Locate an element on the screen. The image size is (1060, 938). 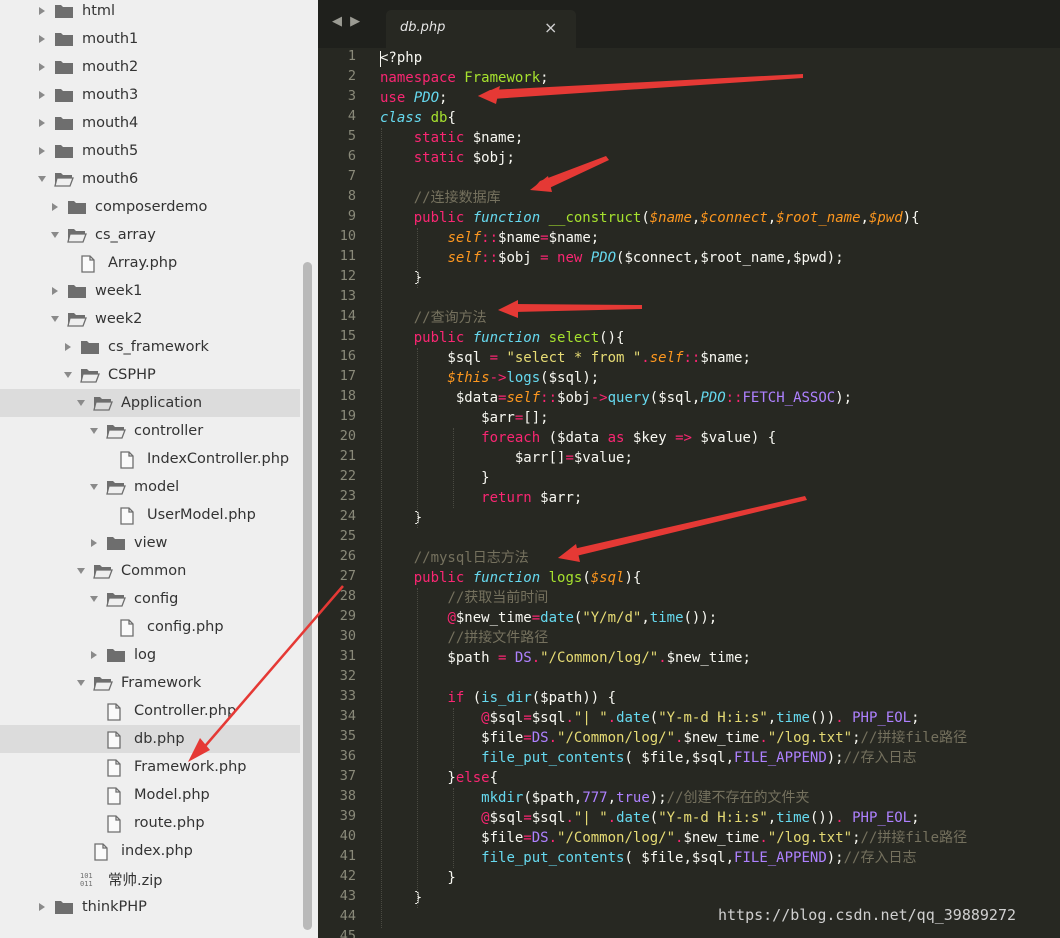
tree-item-view: view is located at coordinates (150, 543).